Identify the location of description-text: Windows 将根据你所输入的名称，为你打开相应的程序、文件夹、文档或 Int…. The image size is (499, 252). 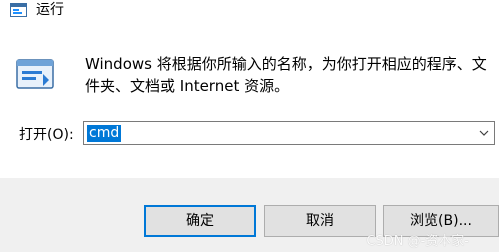
(286, 75).